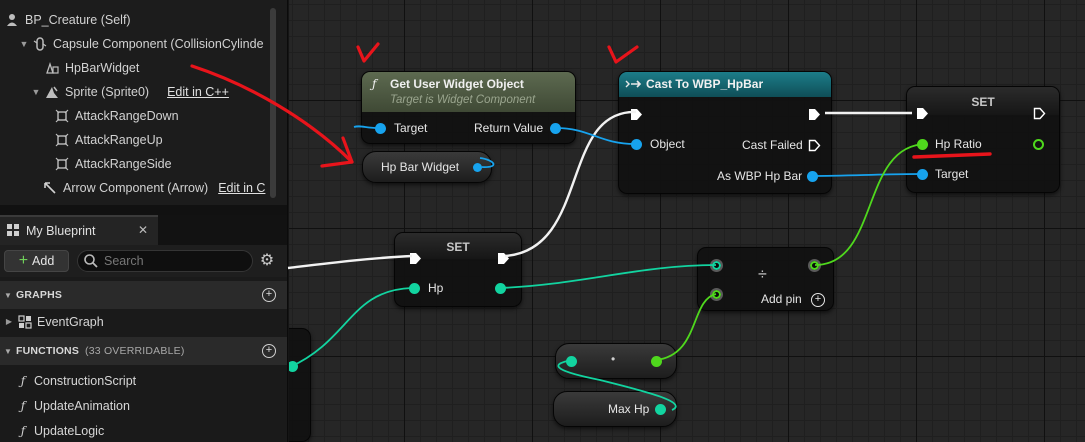 This screenshot has height=442, width=1085. Describe the element at coordinates (436, 288) in the screenshot. I see `hp-pin-label: Hp` at that location.